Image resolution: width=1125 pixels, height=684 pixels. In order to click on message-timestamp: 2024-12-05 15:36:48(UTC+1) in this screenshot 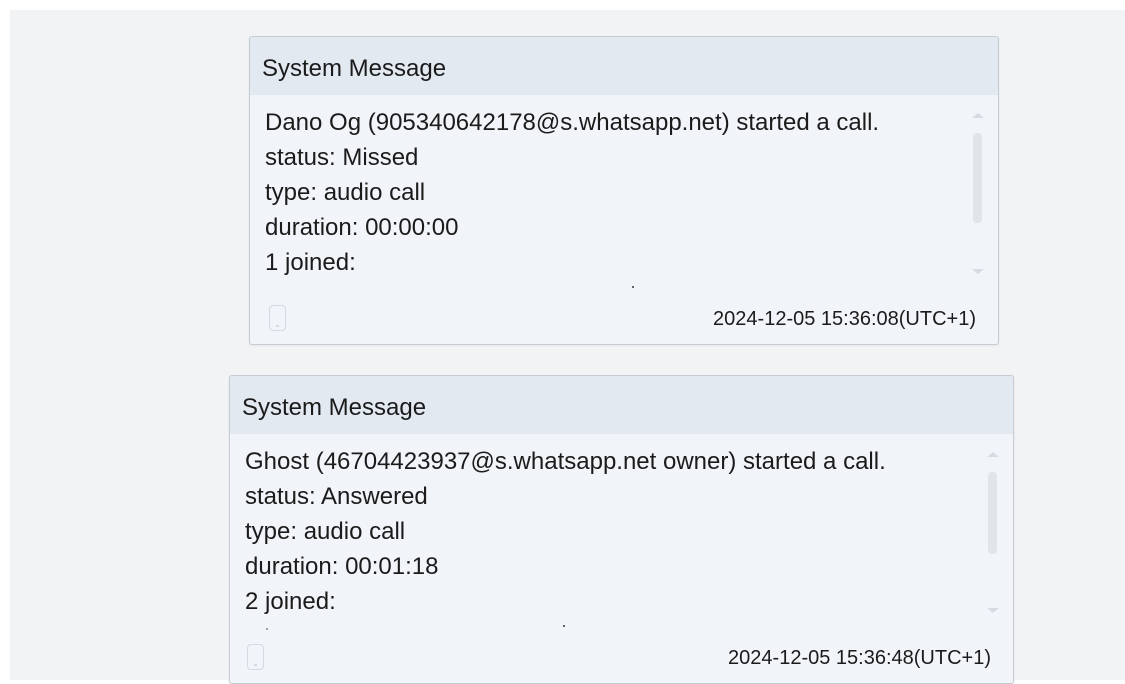, I will do `click(859, 658)`.